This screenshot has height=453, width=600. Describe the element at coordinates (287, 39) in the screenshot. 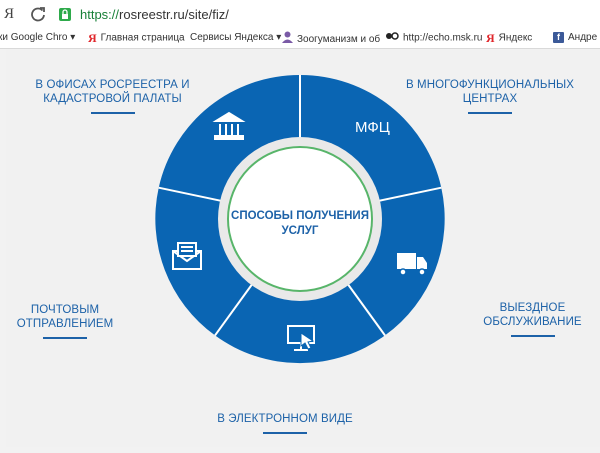

I see `user-icon` at that location.